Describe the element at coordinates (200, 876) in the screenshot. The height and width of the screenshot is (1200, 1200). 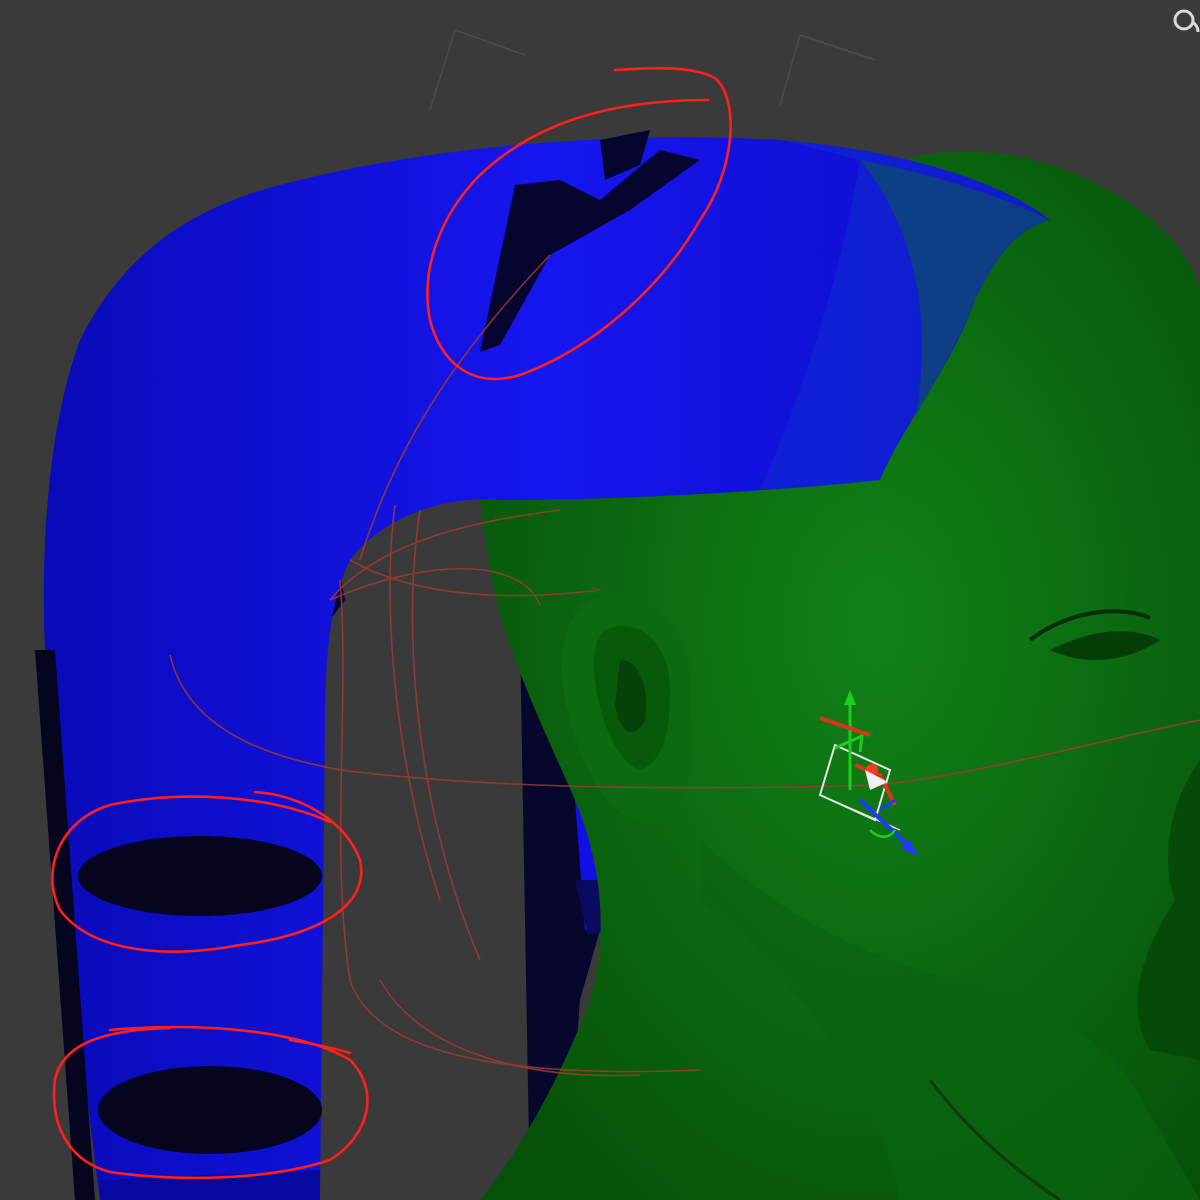
I see `mesh-gap-band-upper` at that location.